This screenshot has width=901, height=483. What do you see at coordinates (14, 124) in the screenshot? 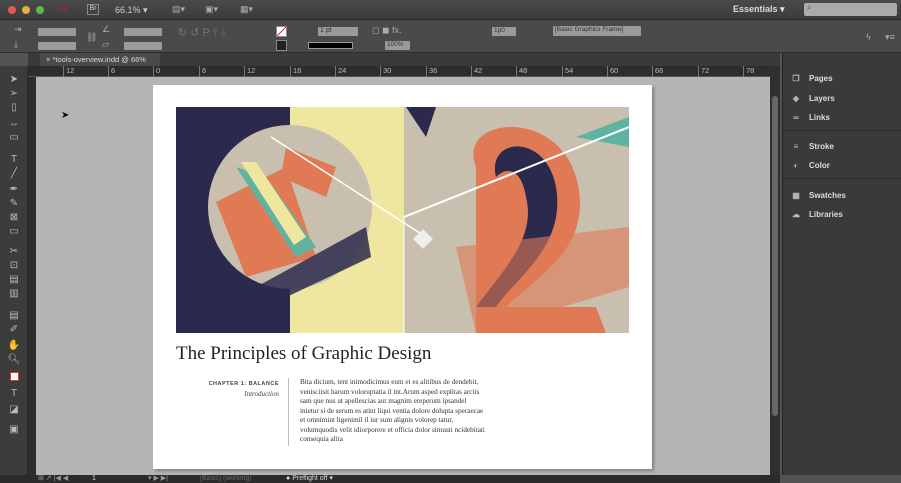
I see `gap-tool-icon: ↔` at bounding box center [14, 124].